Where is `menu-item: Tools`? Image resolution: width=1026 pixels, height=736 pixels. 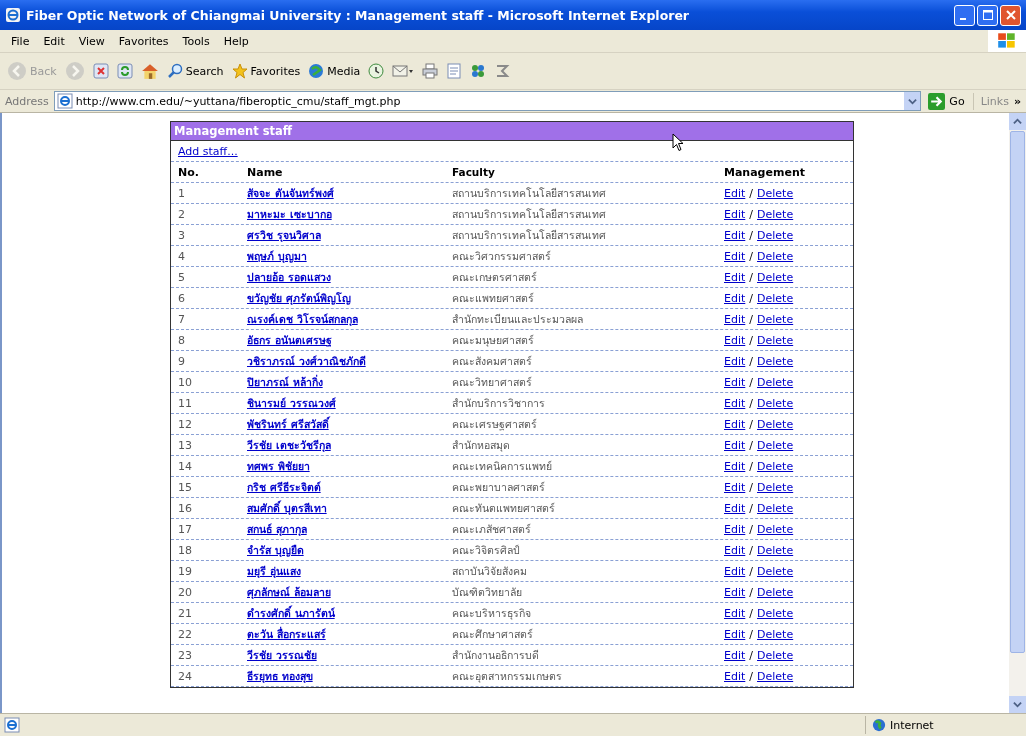
menu-item: Tools is located at coordinates (196, 41).